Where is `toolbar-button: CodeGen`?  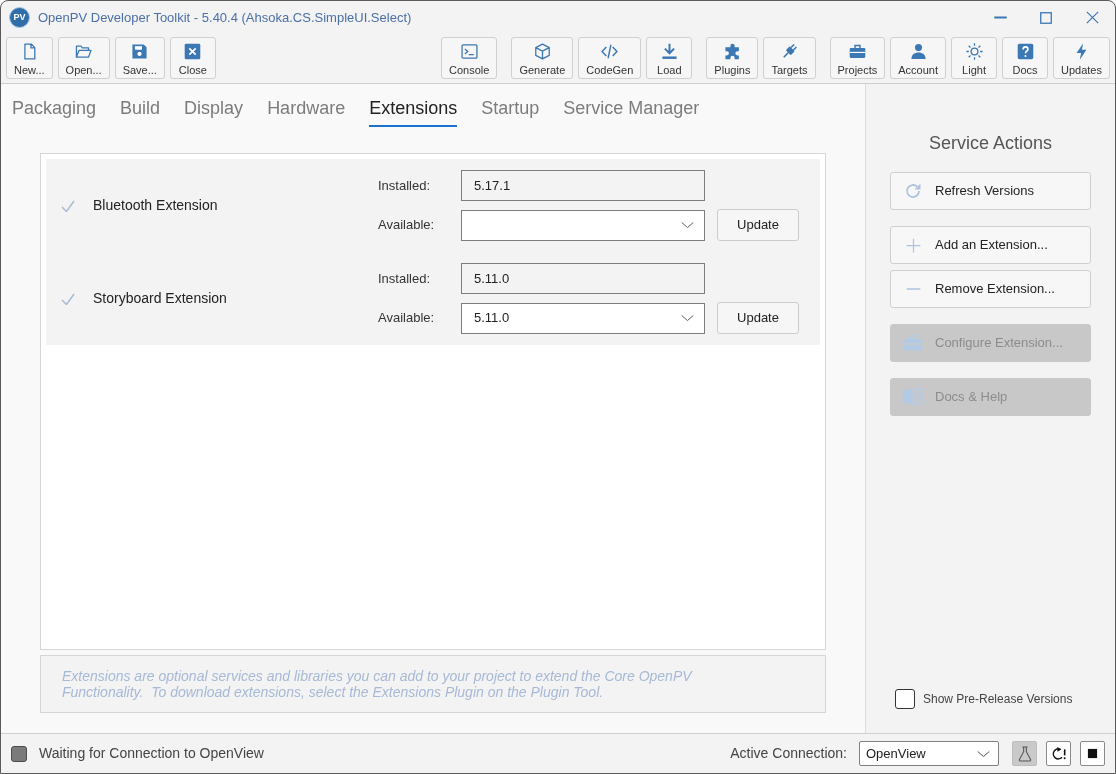 toolbar-button: CodeGen is located at coordinates (610, 58).